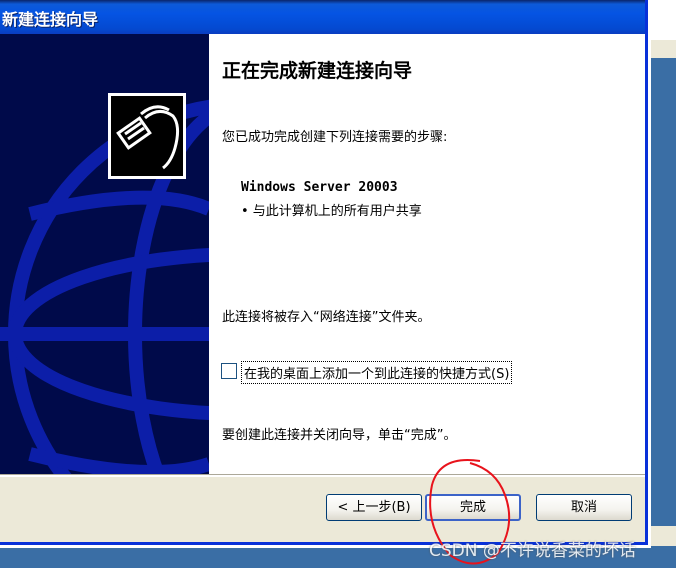 The width and height of the screenshot is (676, 568). I want to click on share-bullet-item: • 与此计算机上的所有用户共享, so click(331, 211).